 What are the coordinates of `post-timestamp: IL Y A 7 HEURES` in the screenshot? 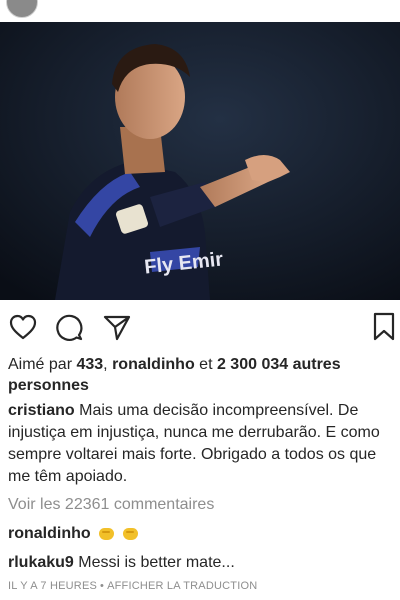 It's located at (53, 586).